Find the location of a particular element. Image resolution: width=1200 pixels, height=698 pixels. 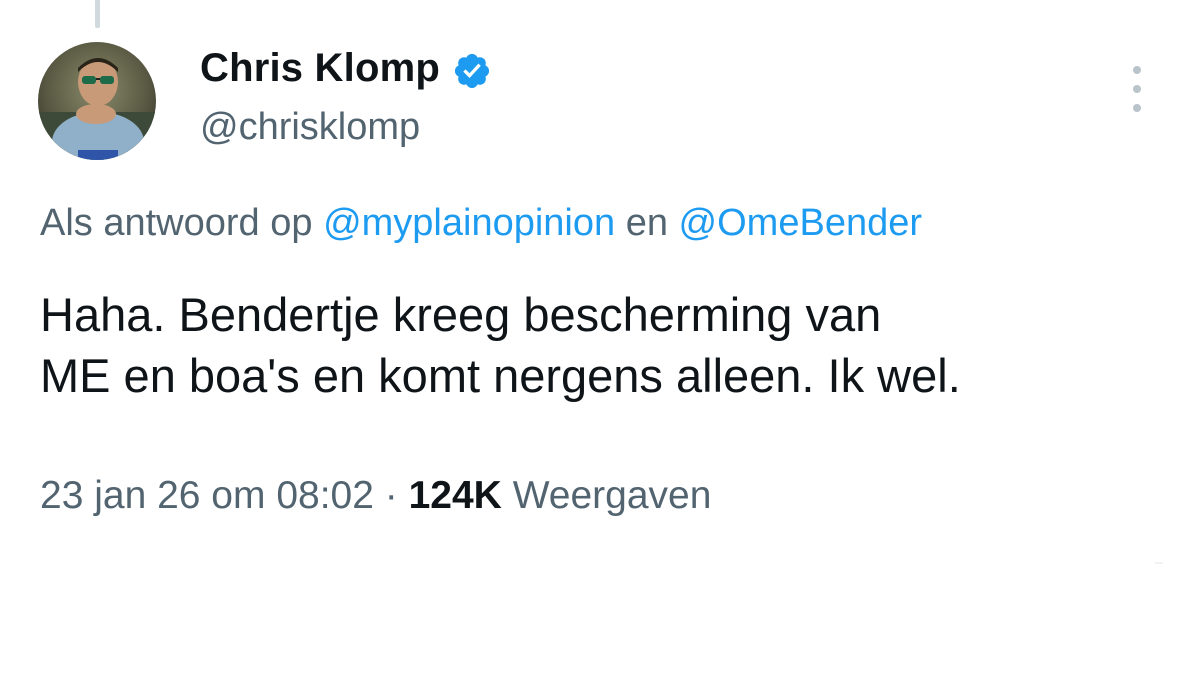

reply-joiner: en is located at coordinates (646, 223).